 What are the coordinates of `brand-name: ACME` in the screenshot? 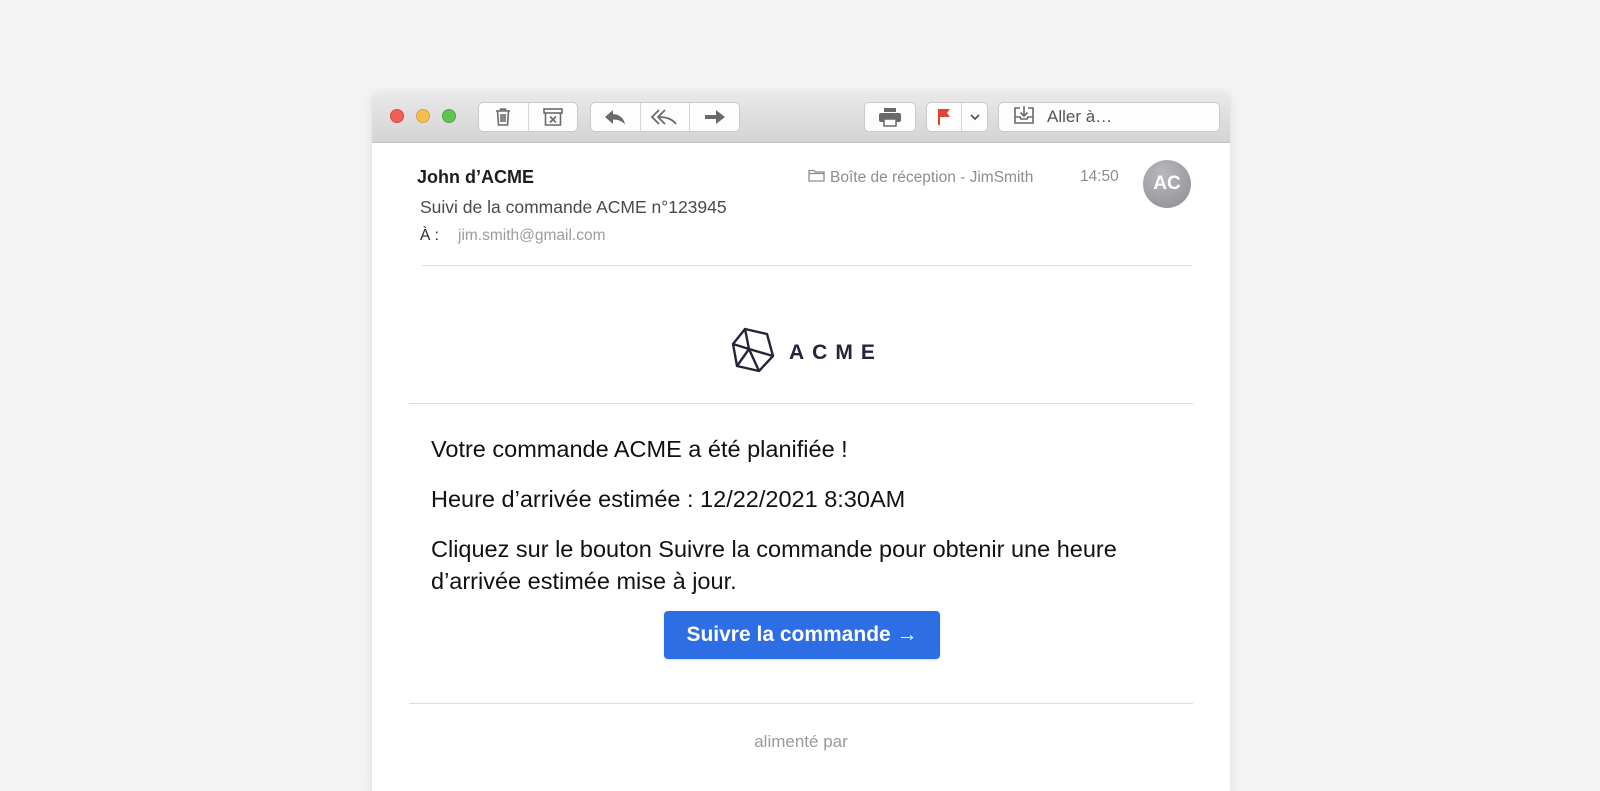 It's located at (836, 352).